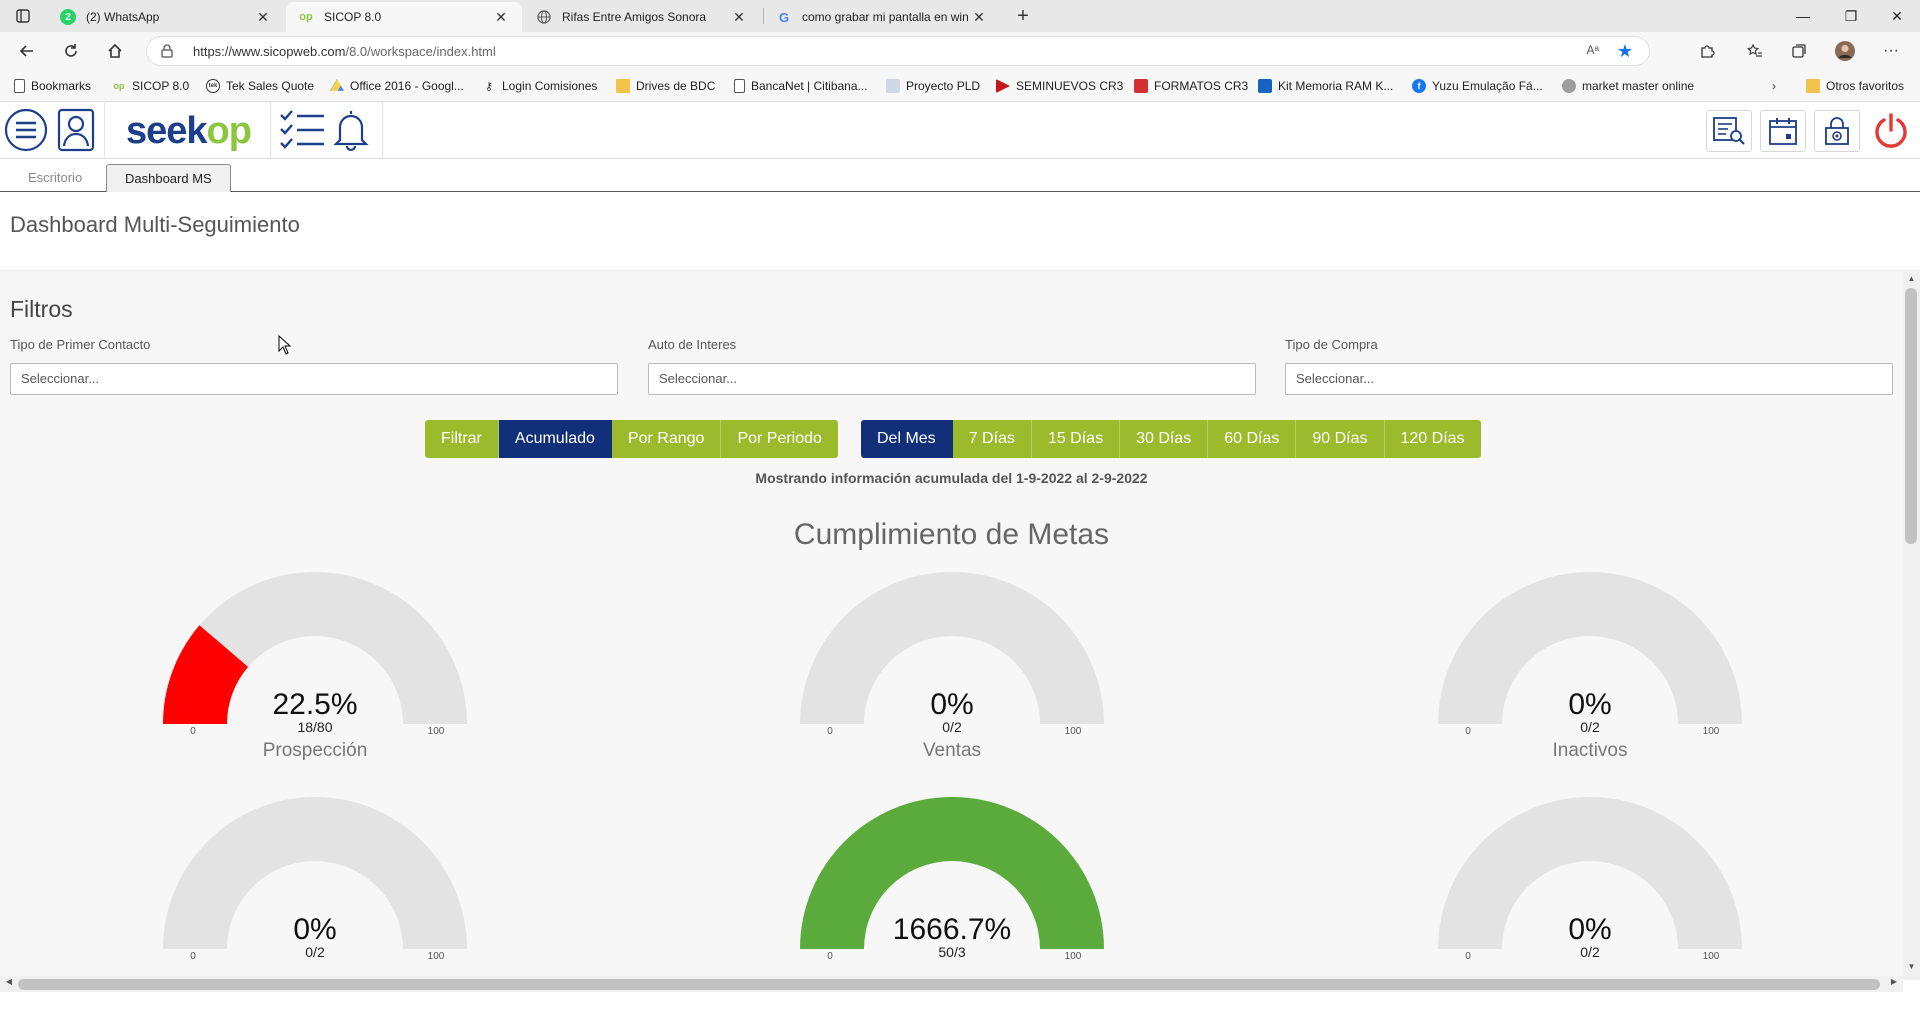 The height and width of the screenshot is (1032, 1920). I want to click on bookmark-item: ⚷ Login Comisiones, so click(539, 86).